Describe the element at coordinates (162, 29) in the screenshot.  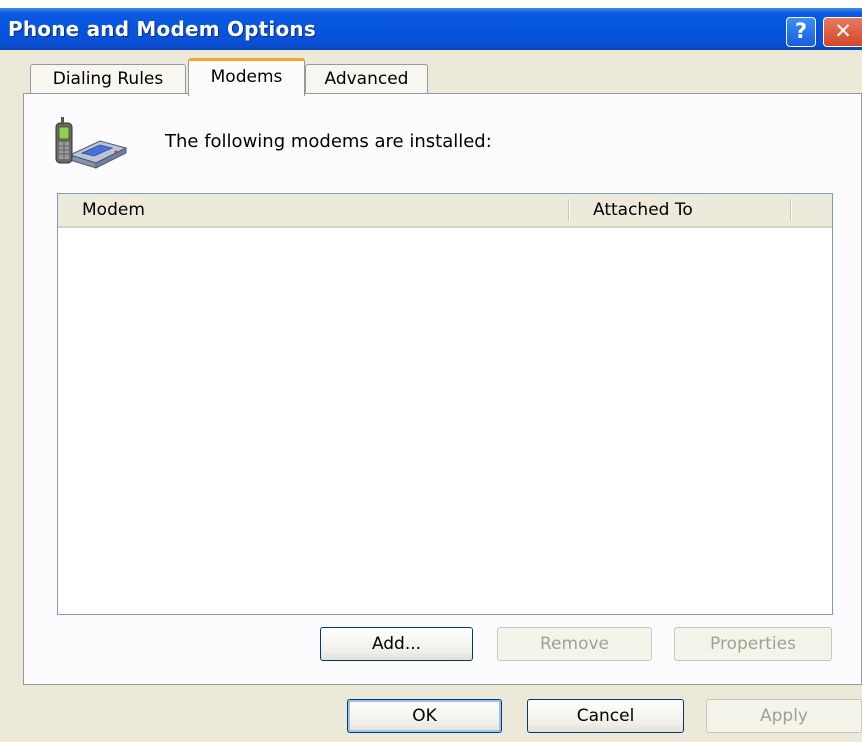
I see `window-title: Phone and Modem Options` at that location.